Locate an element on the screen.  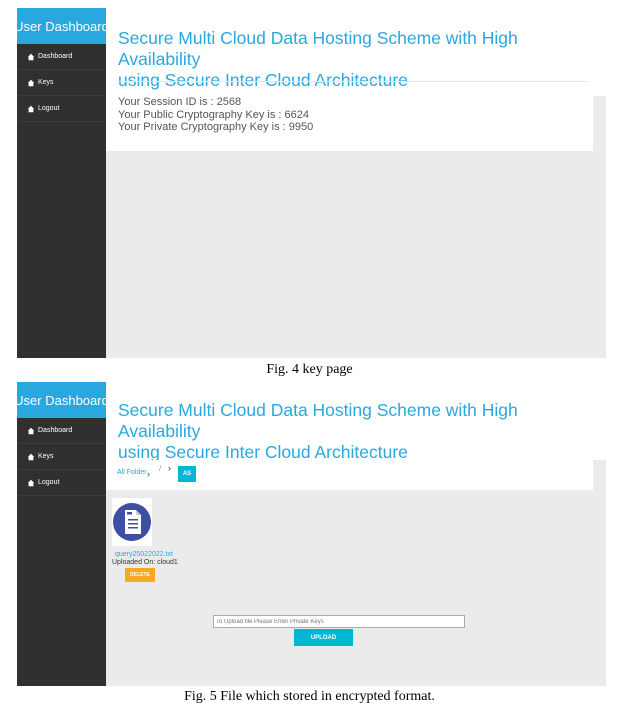
private-key-input is located at coordinates (339, 621).